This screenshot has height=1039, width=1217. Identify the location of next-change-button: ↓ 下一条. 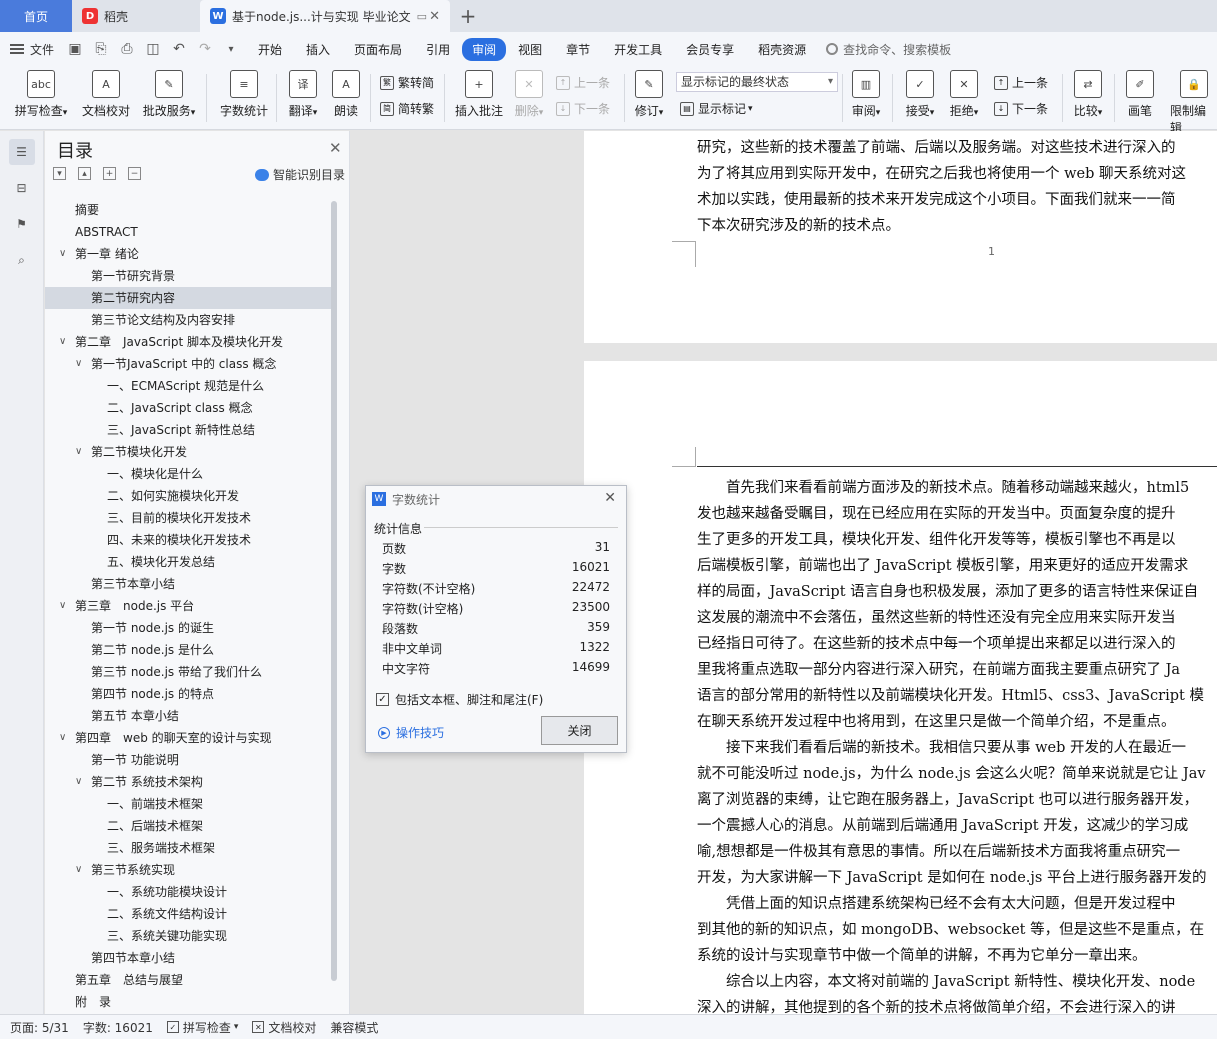
(1021, 108).